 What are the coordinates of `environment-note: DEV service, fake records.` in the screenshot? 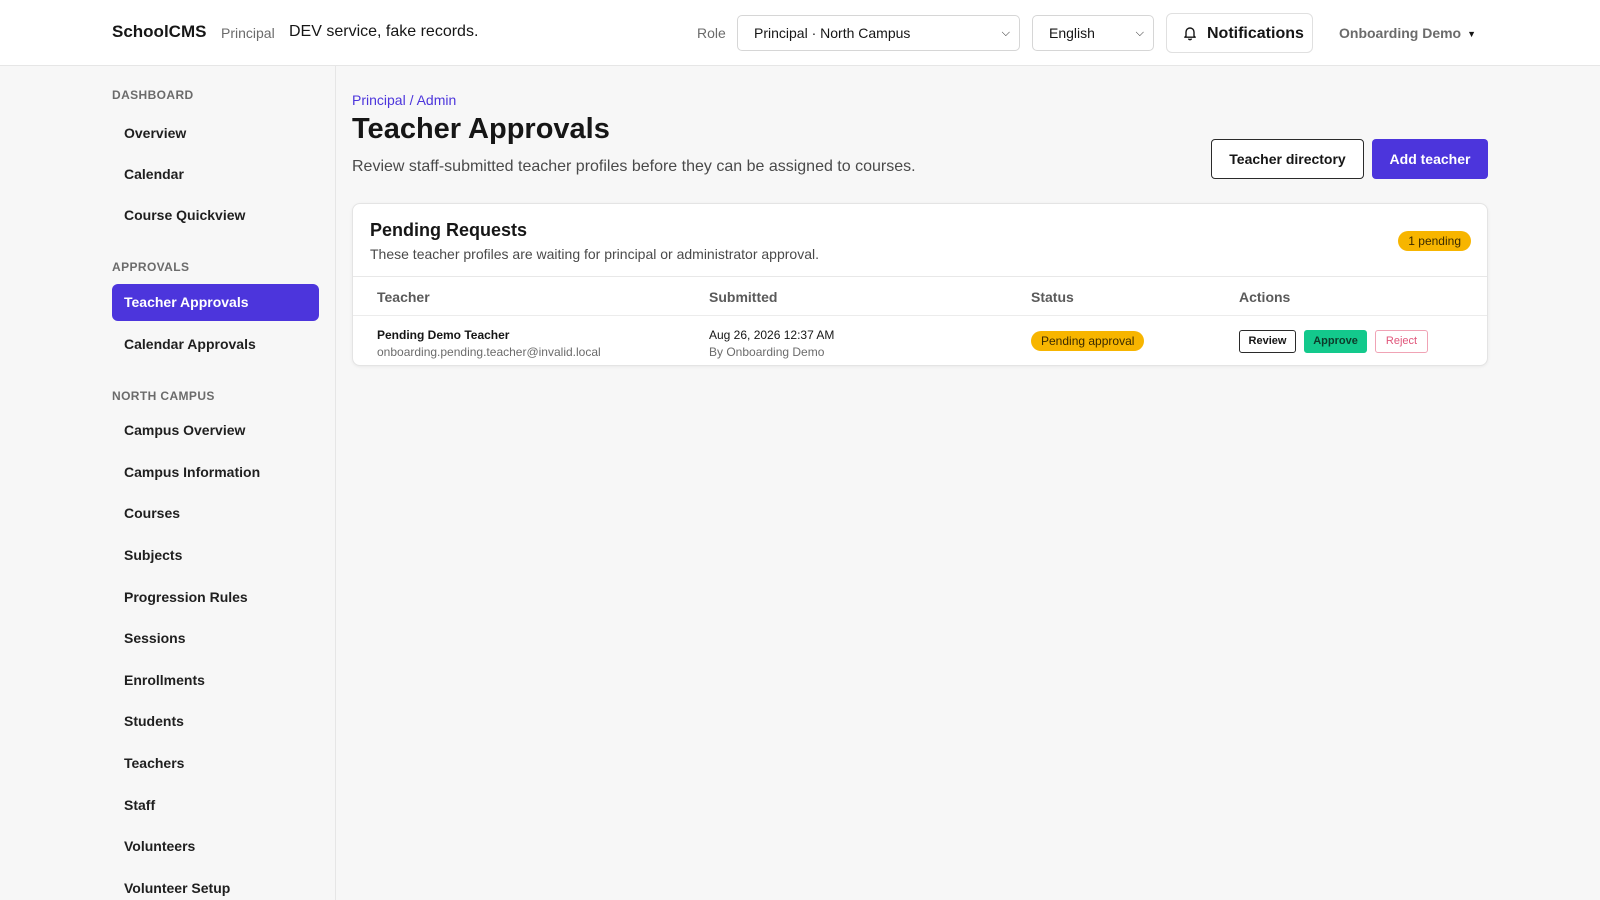 It's located at (384, 31).